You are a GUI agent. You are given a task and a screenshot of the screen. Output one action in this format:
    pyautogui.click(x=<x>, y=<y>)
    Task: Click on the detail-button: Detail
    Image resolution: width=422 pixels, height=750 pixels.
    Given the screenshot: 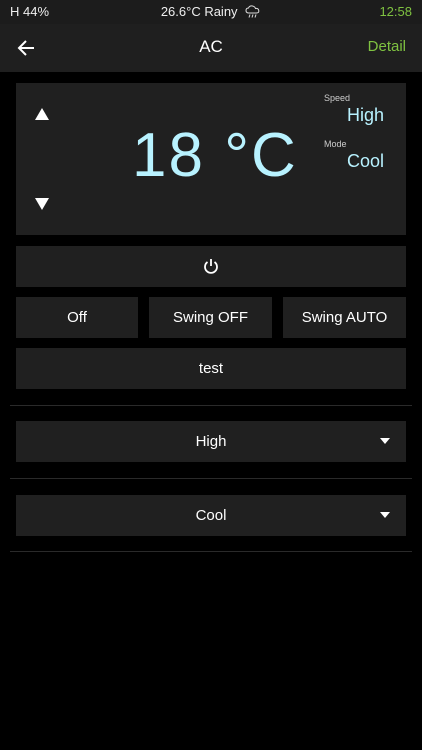 What is the action you would take?
    pyautogui.click(x=387, y=46)
    